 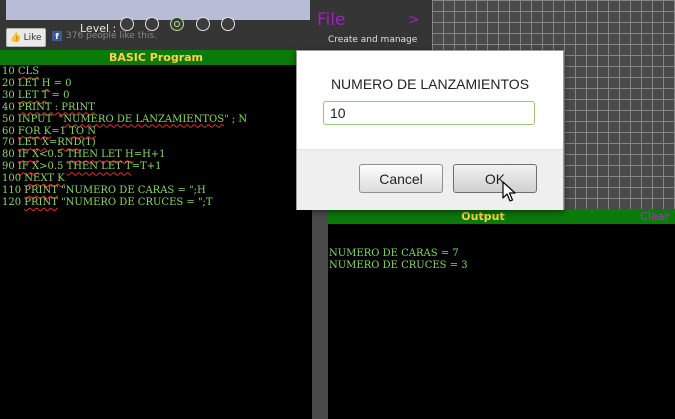 What do you see at coordinates (57, 36) in the screenshot?
I see `facebook-icon: f` at bounding box center [57, 36].